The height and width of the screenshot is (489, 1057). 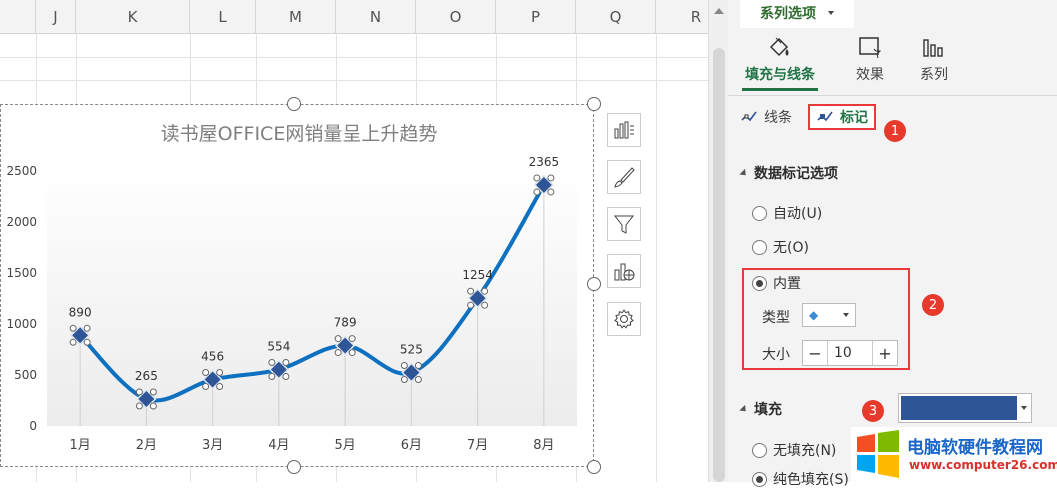 I want to click on subtab-line: 线条, so click(x=766, y=117).